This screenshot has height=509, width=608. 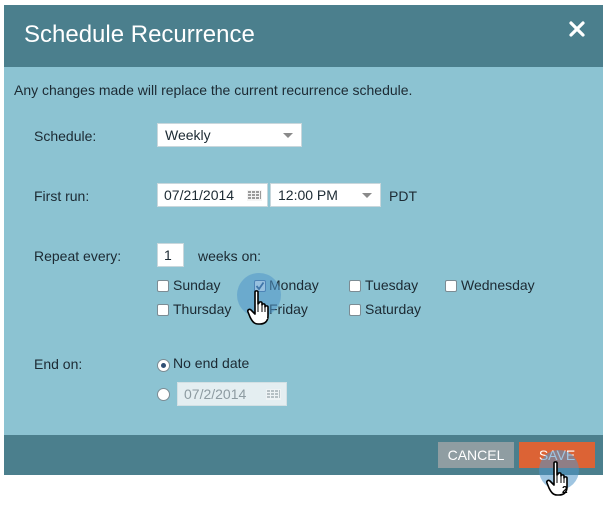 I want to click on pointer-hand-icon, so click(x=557, y=478).